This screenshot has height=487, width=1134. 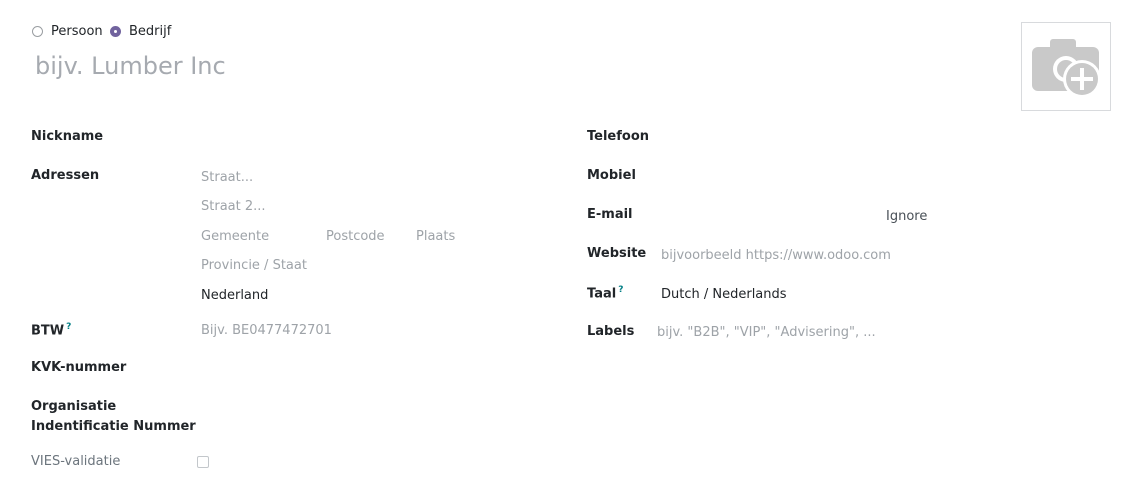 I want to click on zip-input: Postcode, so click(x=355, y=236).